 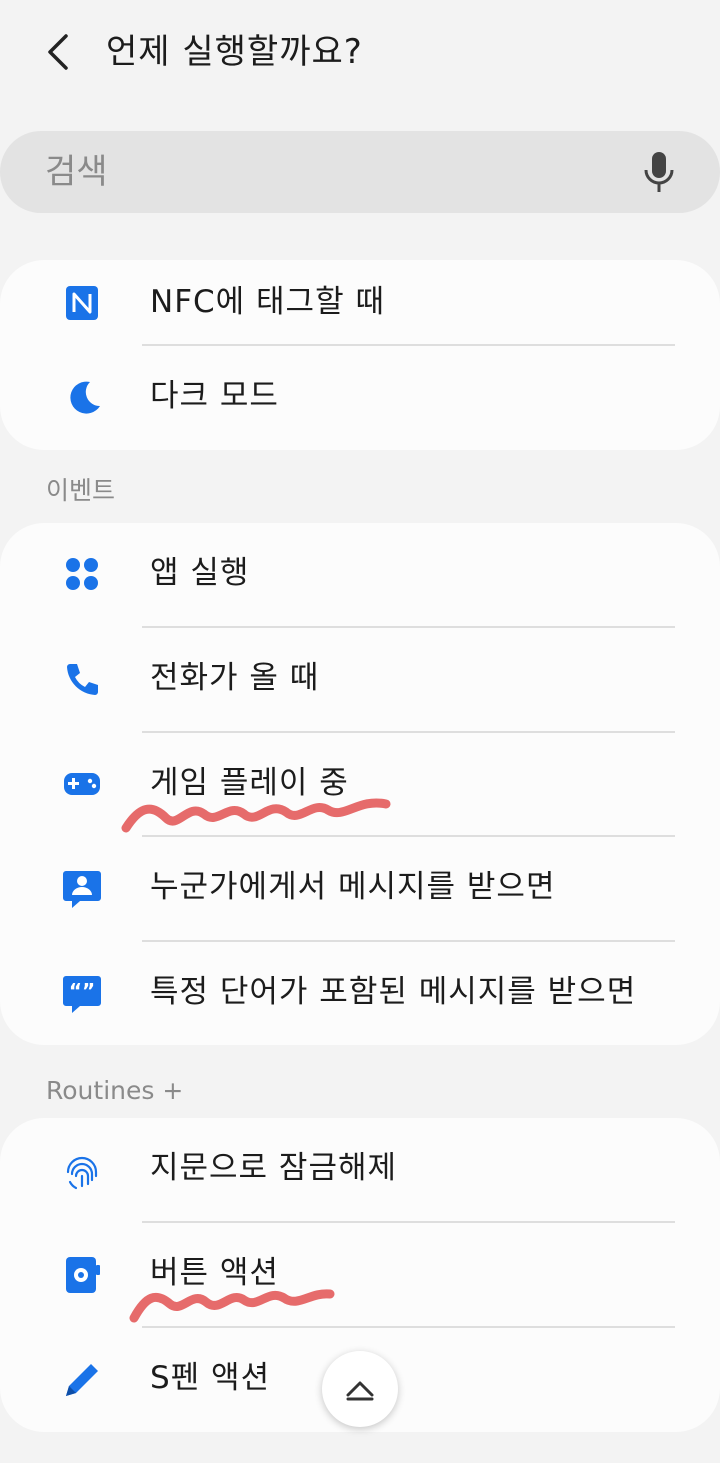 I want to click on list-item-label: S펜 액션, so click(x=210, y=1378).